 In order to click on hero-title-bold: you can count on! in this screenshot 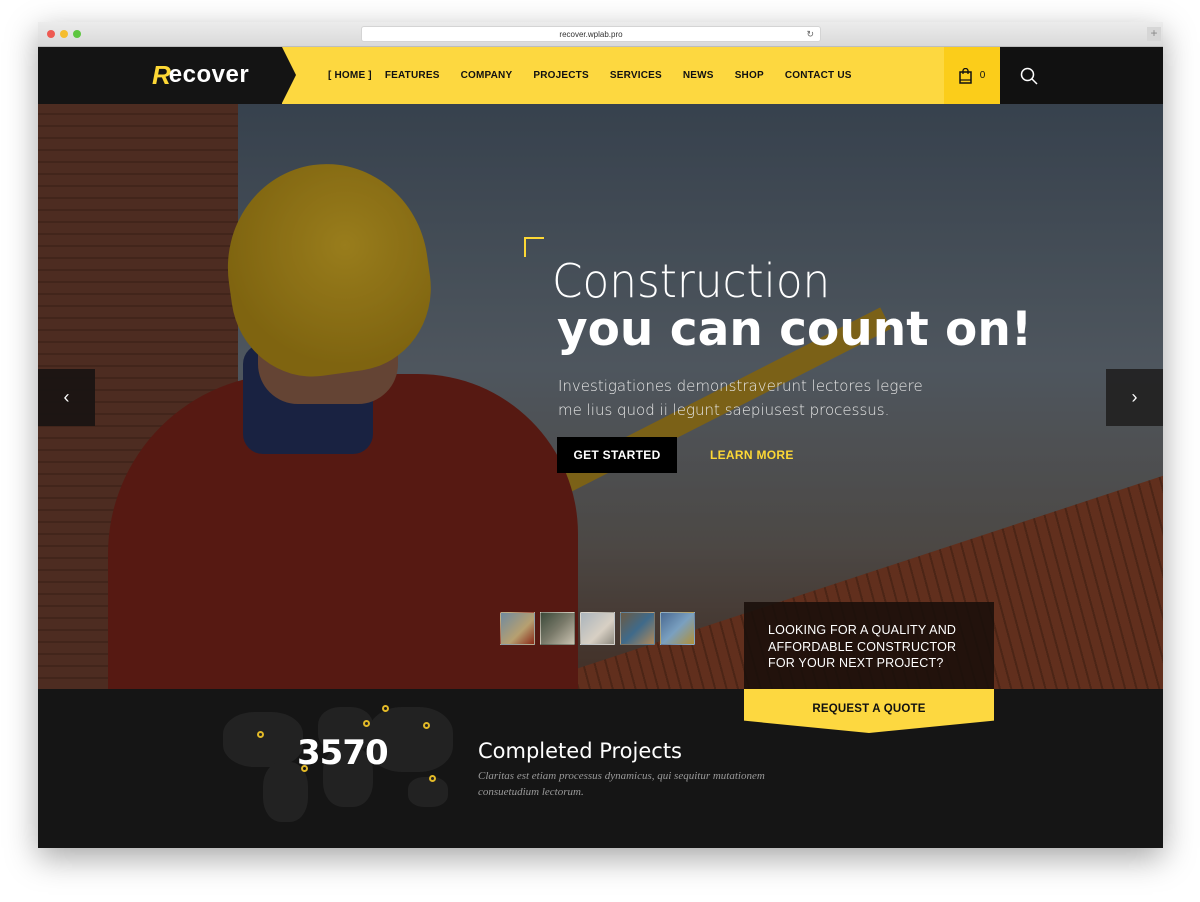, I will do `click(795, 329)`.